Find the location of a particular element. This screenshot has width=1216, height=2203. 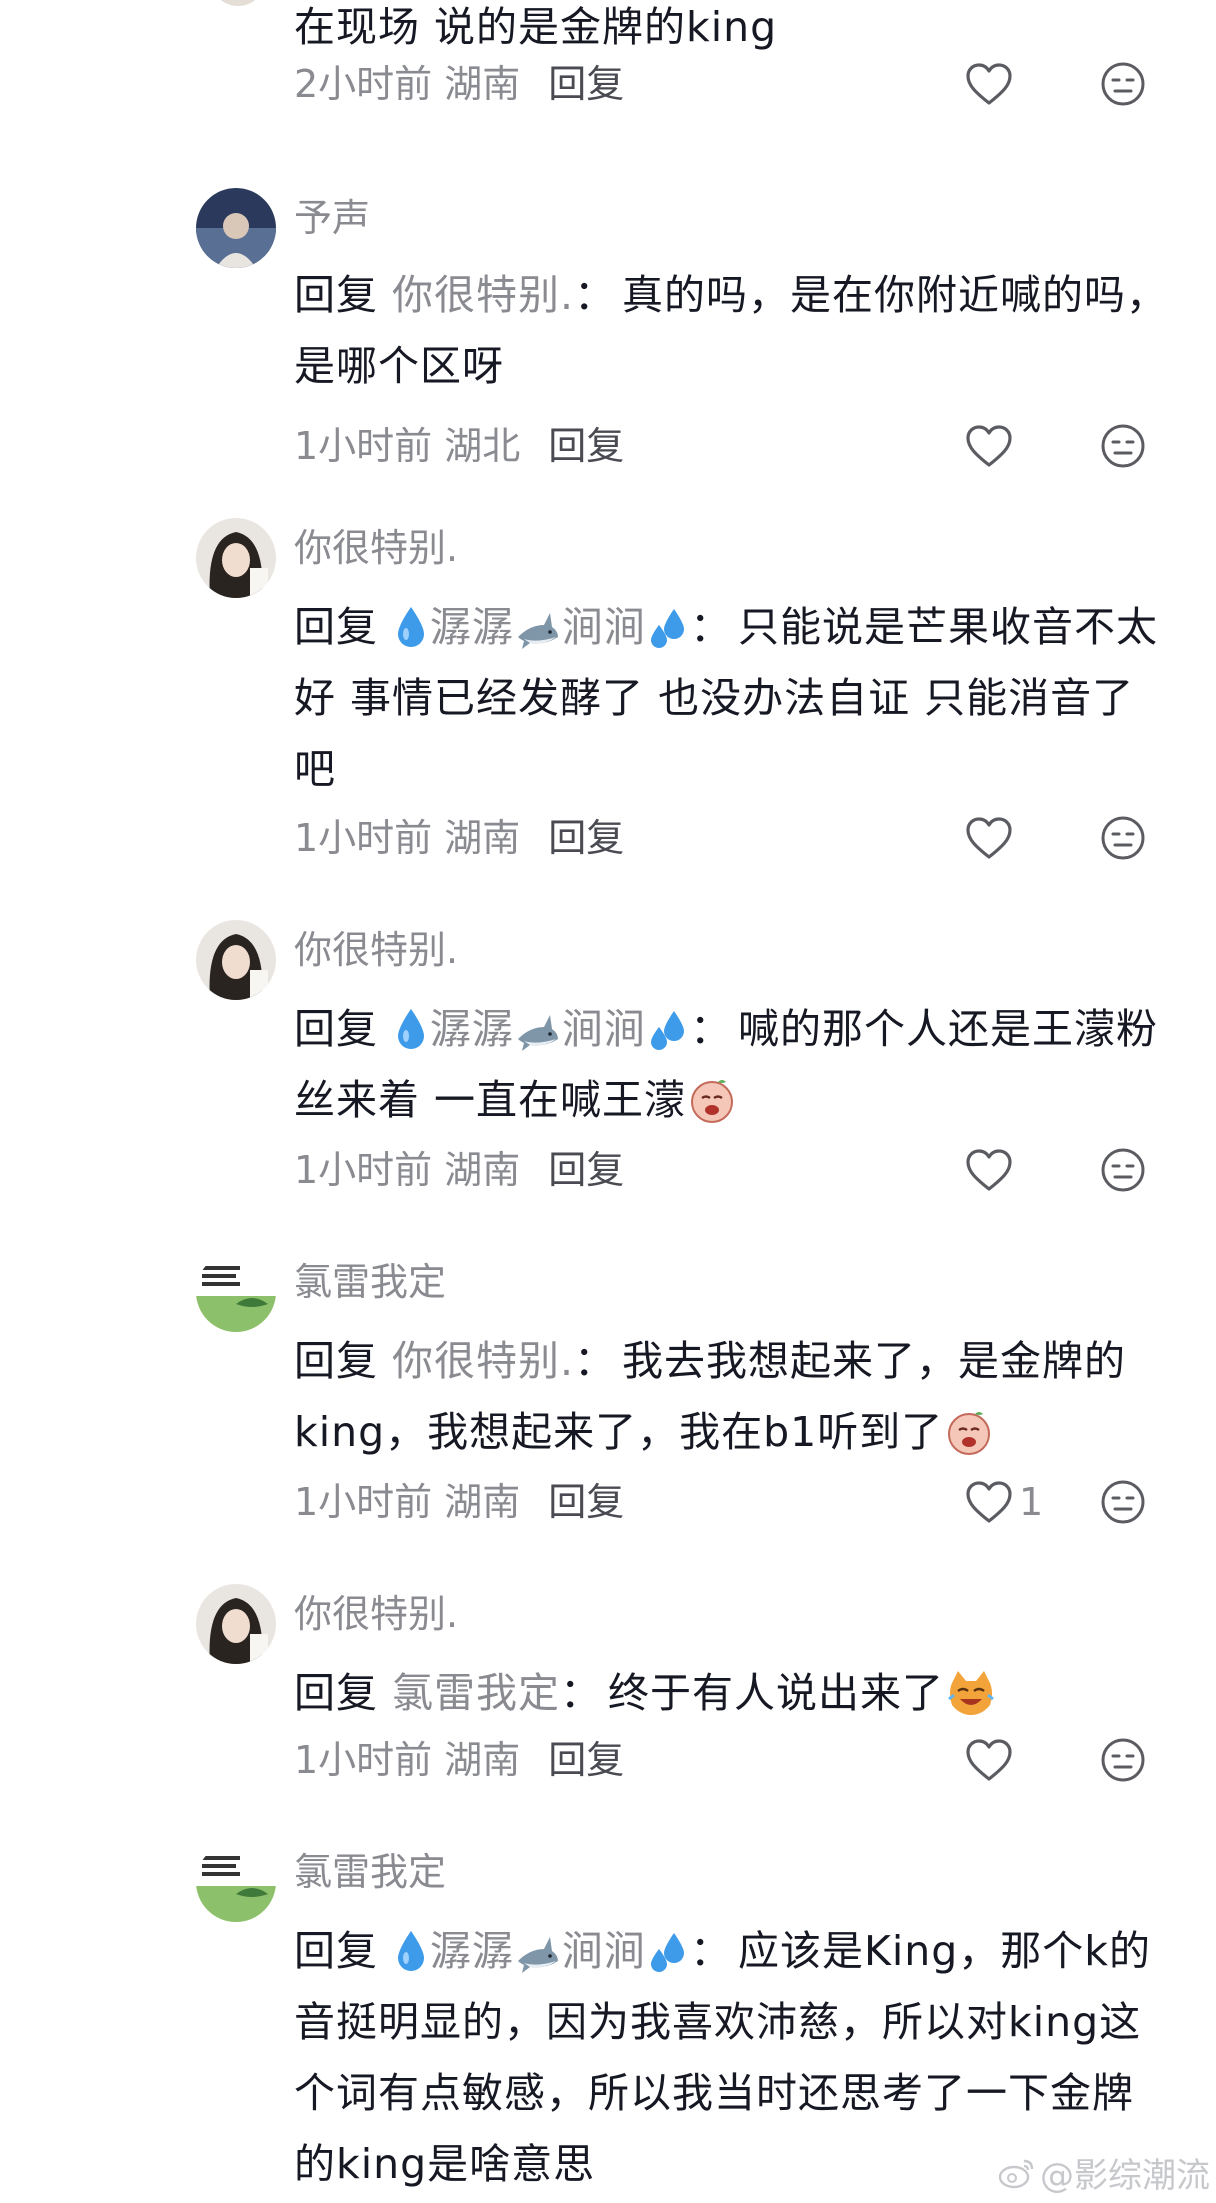

comment-text: 在现场 说的是金牌的king is located at coordinates (536, 27).